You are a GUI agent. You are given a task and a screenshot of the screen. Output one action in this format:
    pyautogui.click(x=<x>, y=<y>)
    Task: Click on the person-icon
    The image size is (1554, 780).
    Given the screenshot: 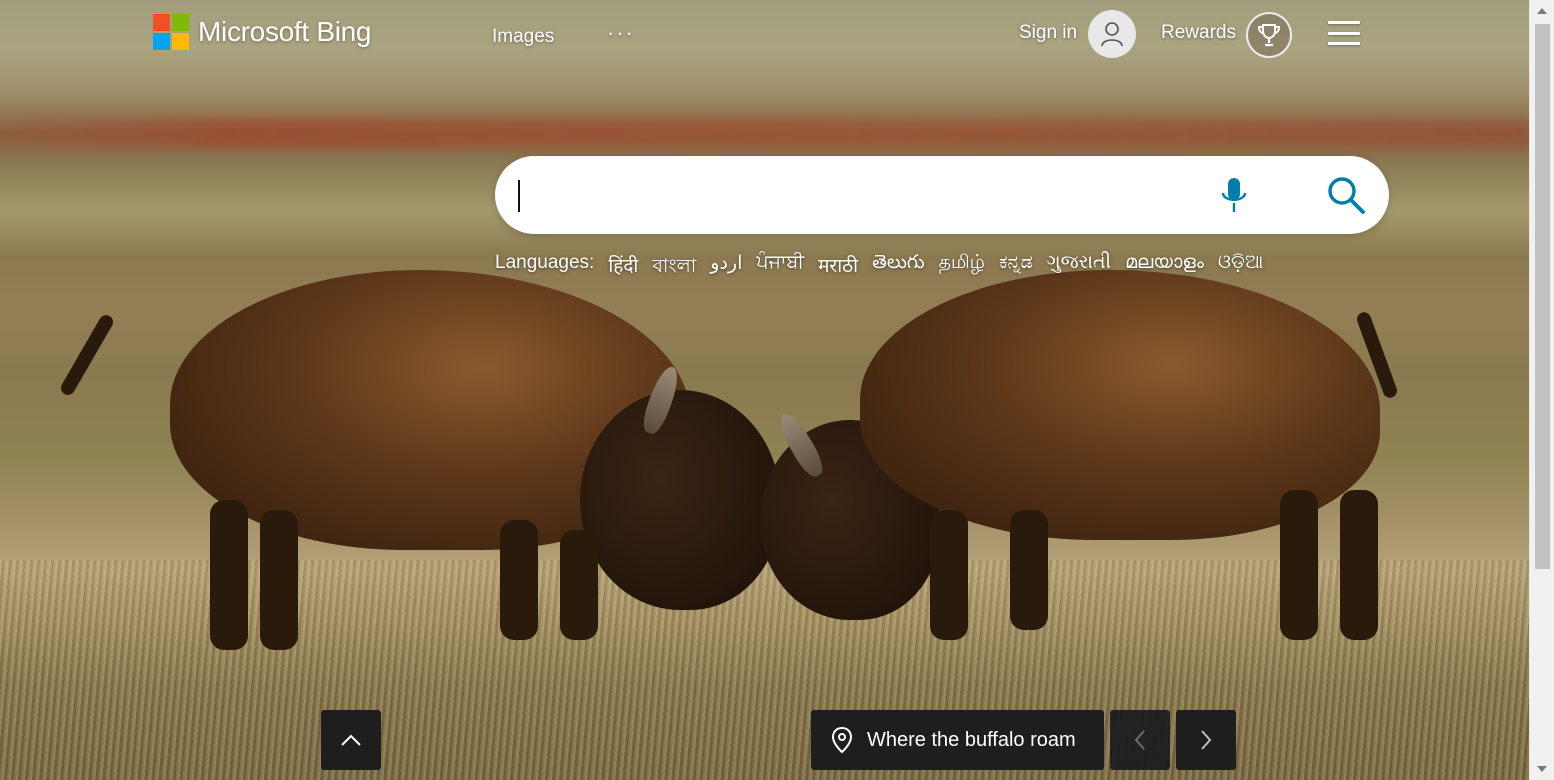 What is the action you would take?
    pyautogui.click(x=1112, y=34)
    